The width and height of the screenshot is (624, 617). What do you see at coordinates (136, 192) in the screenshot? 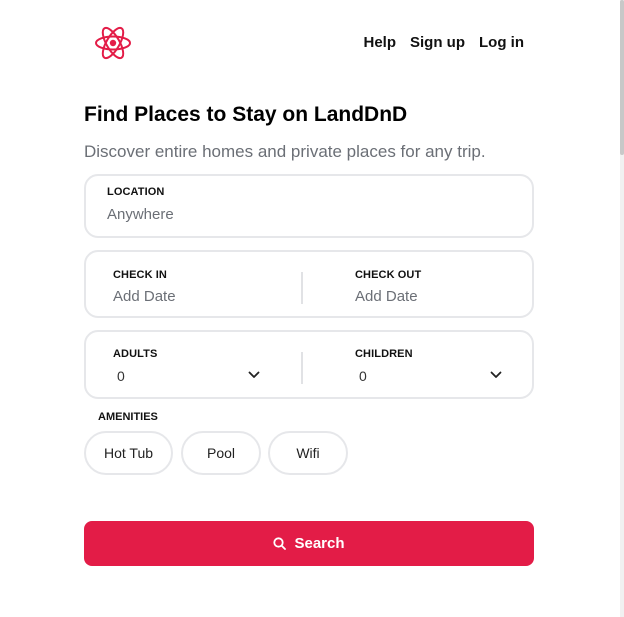
I see `location-label: LOCATION` at bounding box center [136, 192].